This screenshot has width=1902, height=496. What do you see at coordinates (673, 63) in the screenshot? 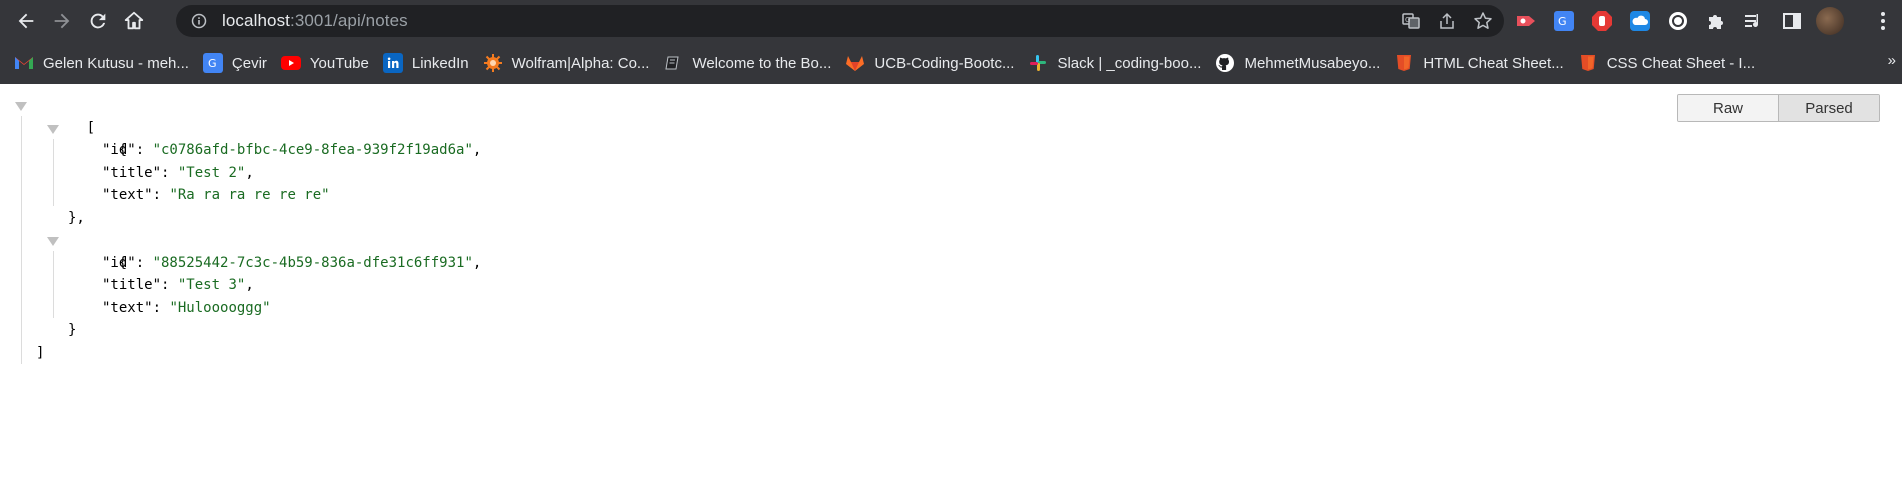
I see `book-icon` at bounding box center [673, 63].